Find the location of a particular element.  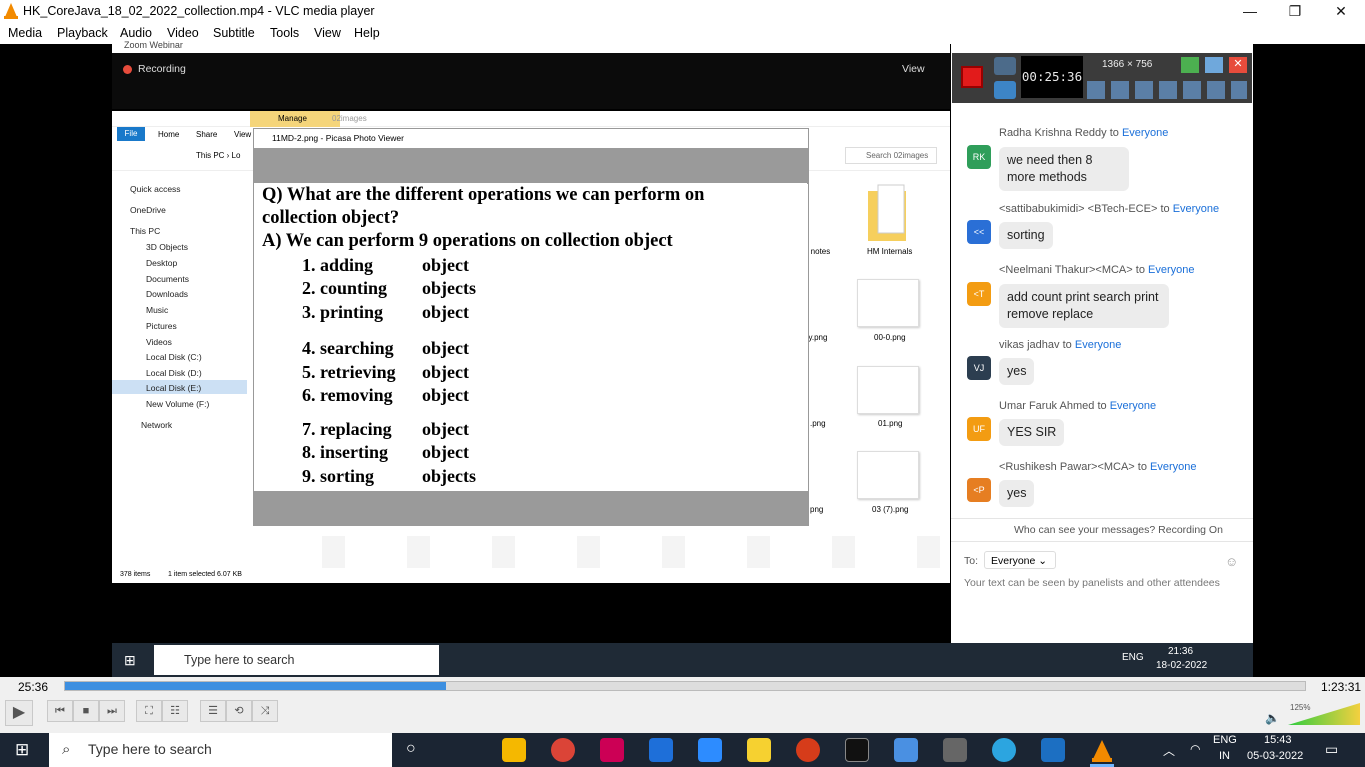

menu-media: Media is located at coordinates (25, 33).